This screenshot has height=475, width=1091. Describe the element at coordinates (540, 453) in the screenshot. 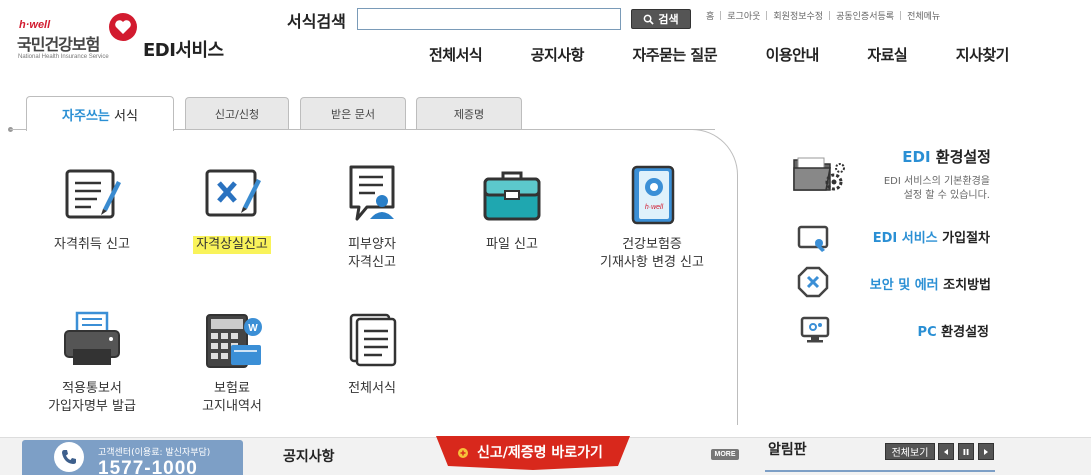

I see `shortcut-text: 신고/제증명 바로가기` at that location.